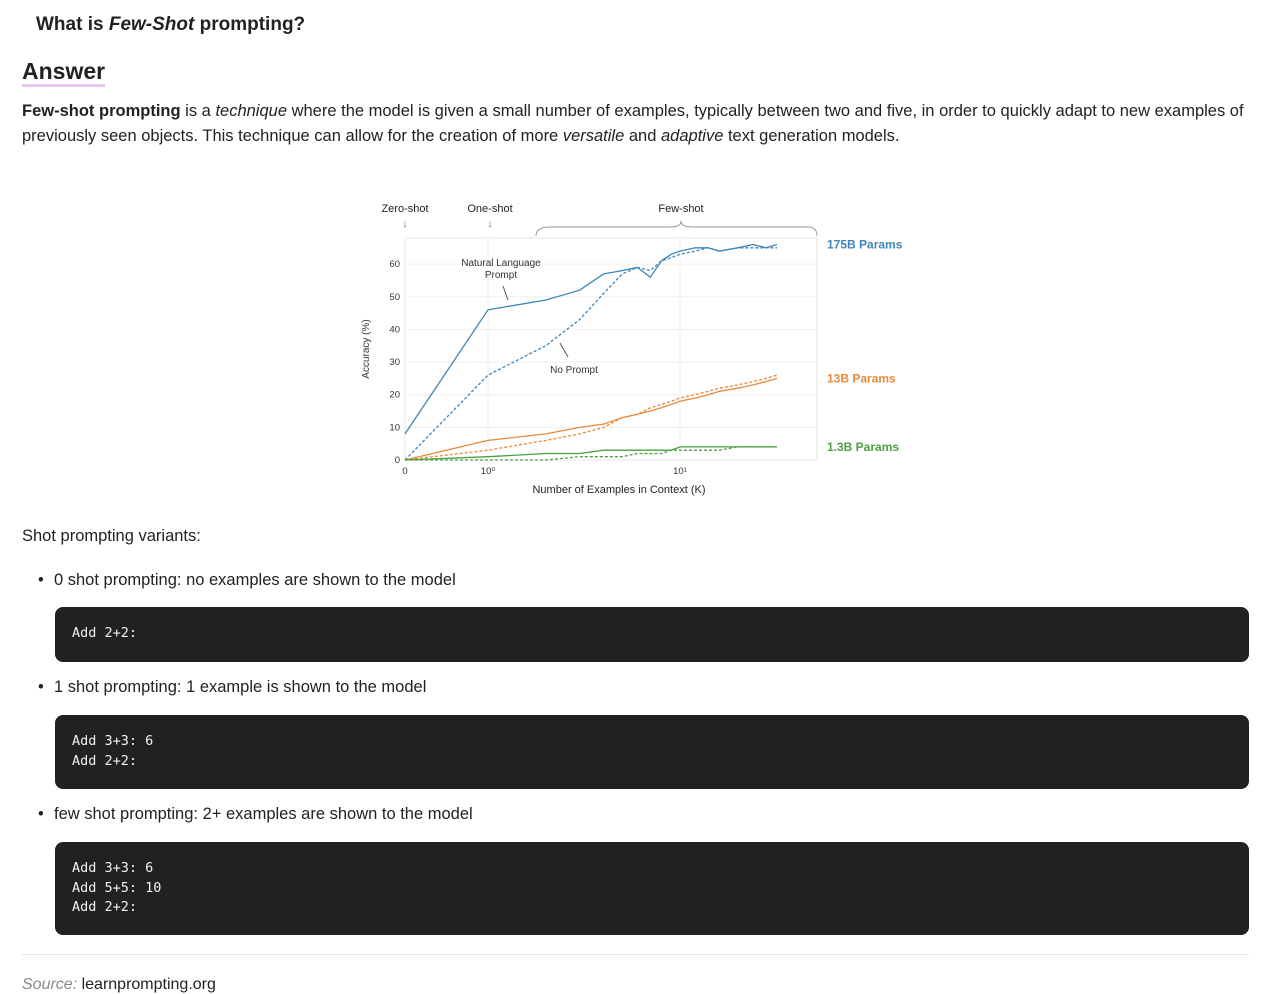  Describe the element at coordinates (64, 72) in the screenshot. I see `answer-heading: Answer` at that location.